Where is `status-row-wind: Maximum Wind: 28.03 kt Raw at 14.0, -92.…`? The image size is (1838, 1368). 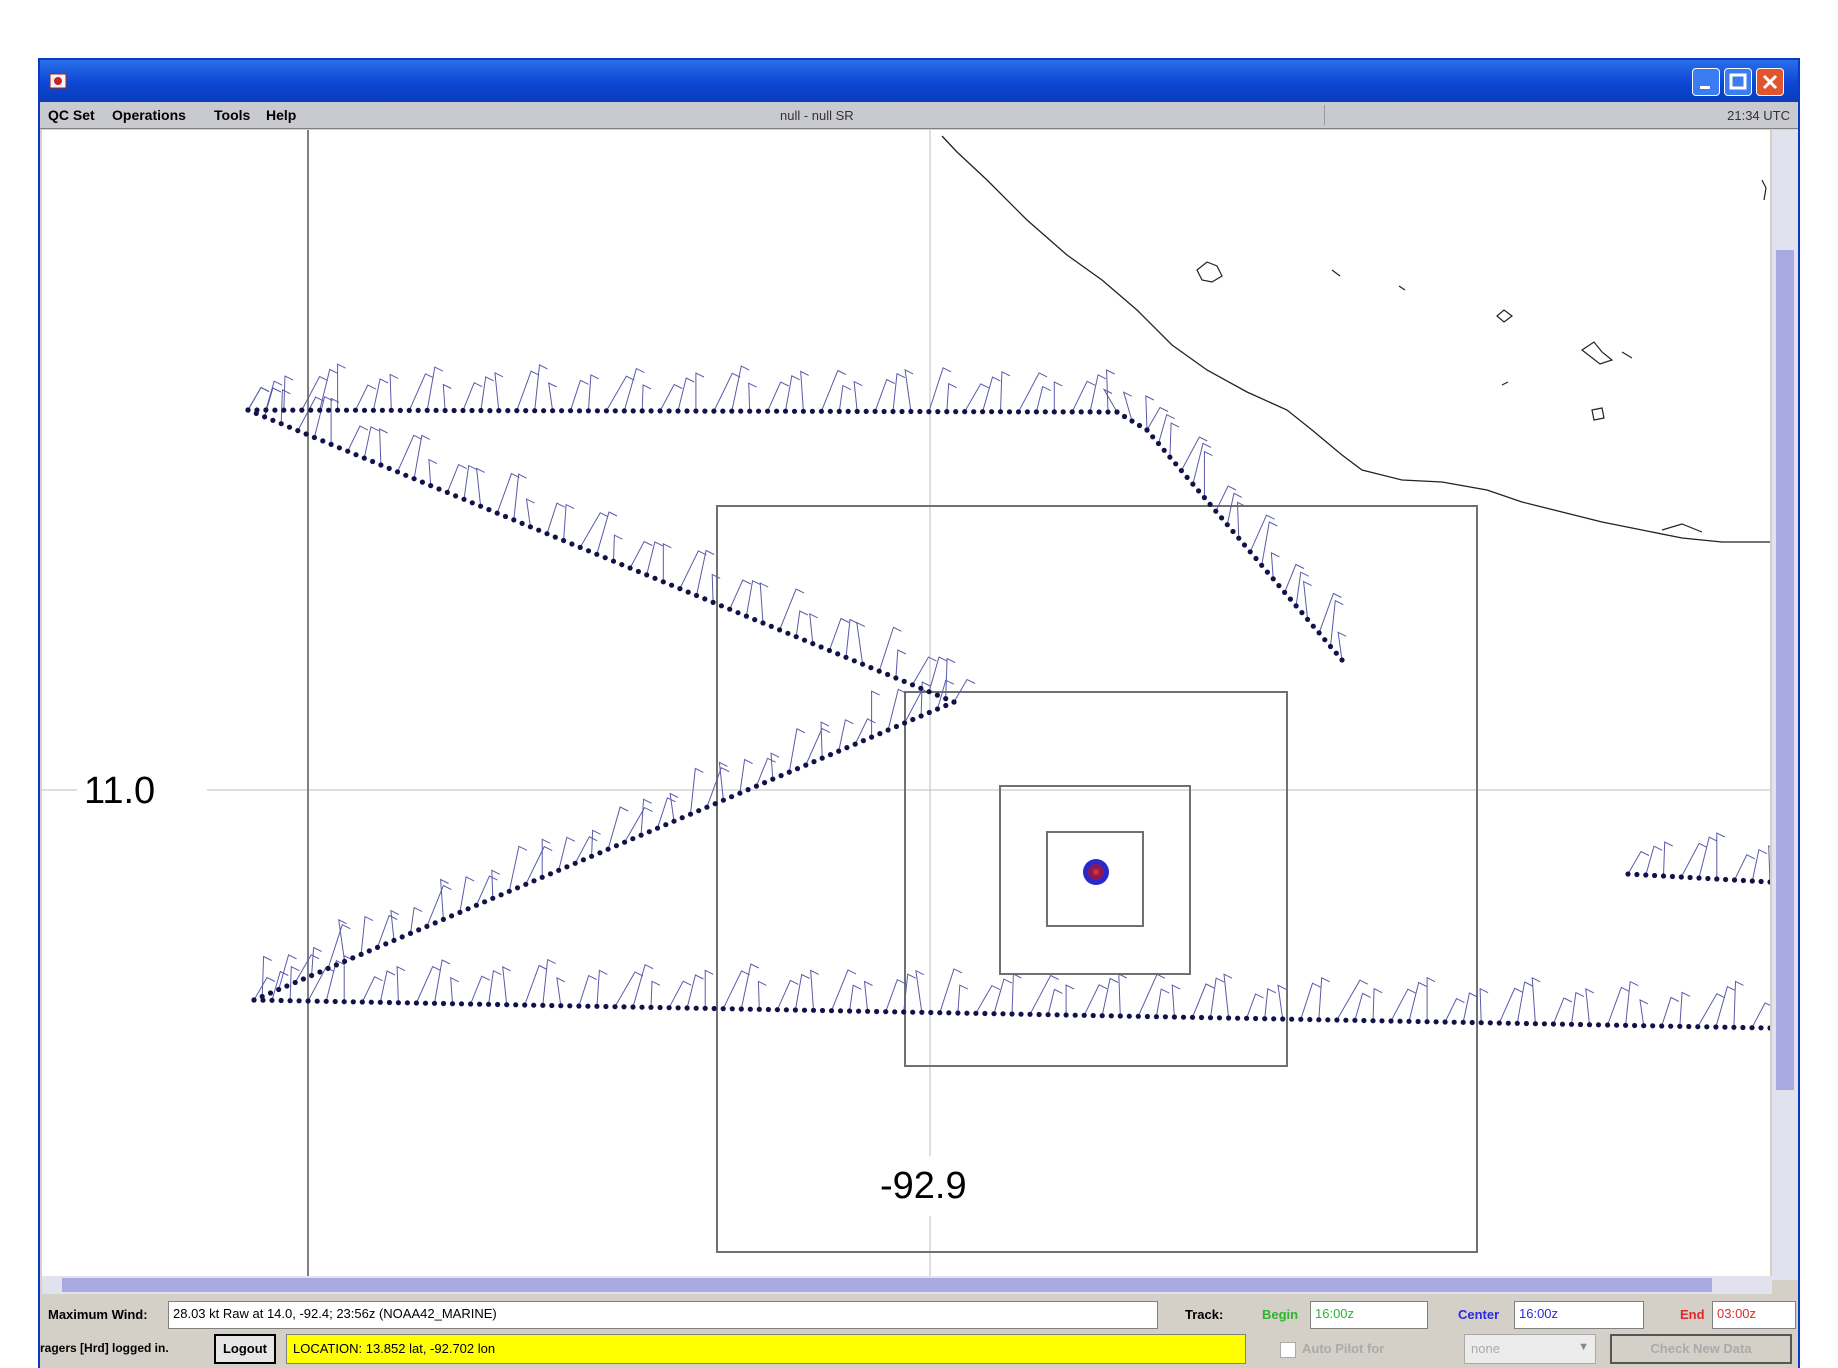 status-row-wind: Maximum Wind: 28.03 kt Raw at 14.0, -92.… is located at coordinates (919, 1315).